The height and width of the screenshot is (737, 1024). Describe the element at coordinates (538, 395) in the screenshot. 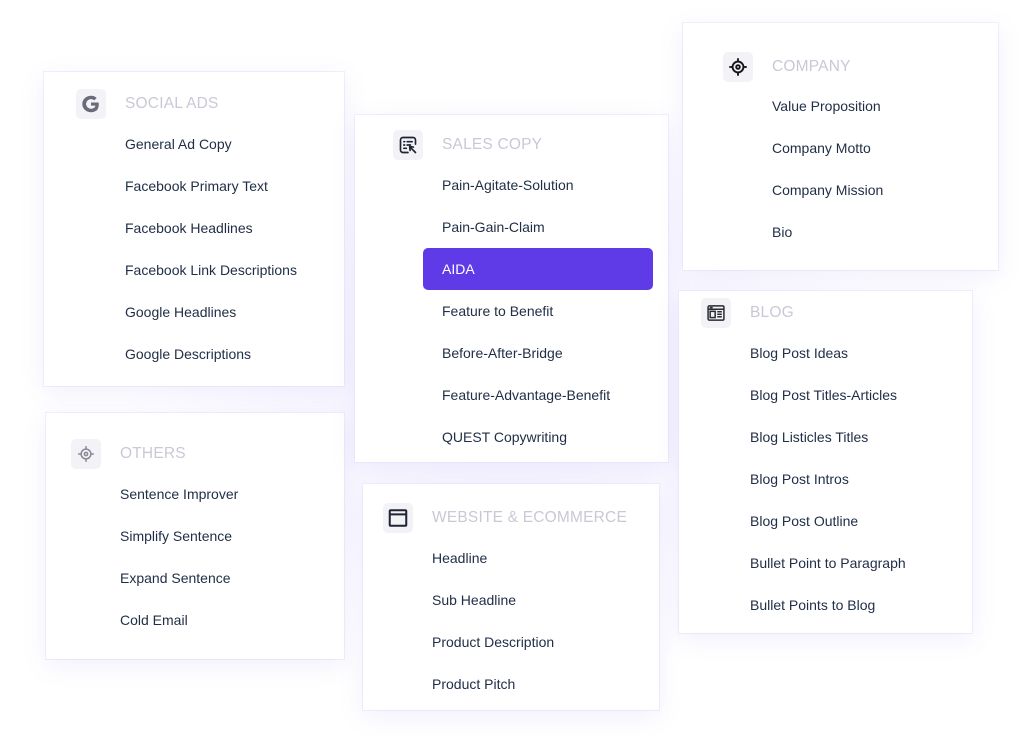

I see `list-item: Feature-Advantage-Benefit` at that location.